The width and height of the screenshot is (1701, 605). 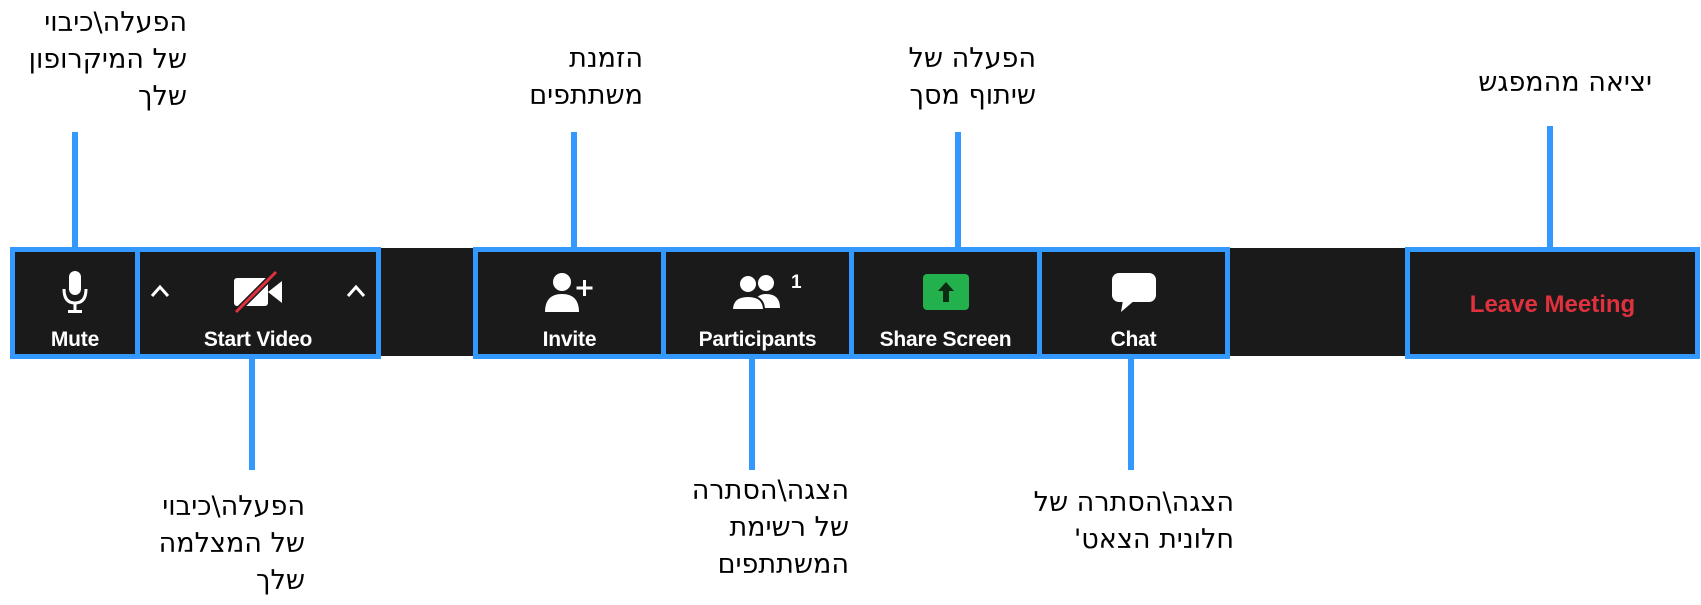 I want to click on mute-button: Mute, so click(x=75, y=303).